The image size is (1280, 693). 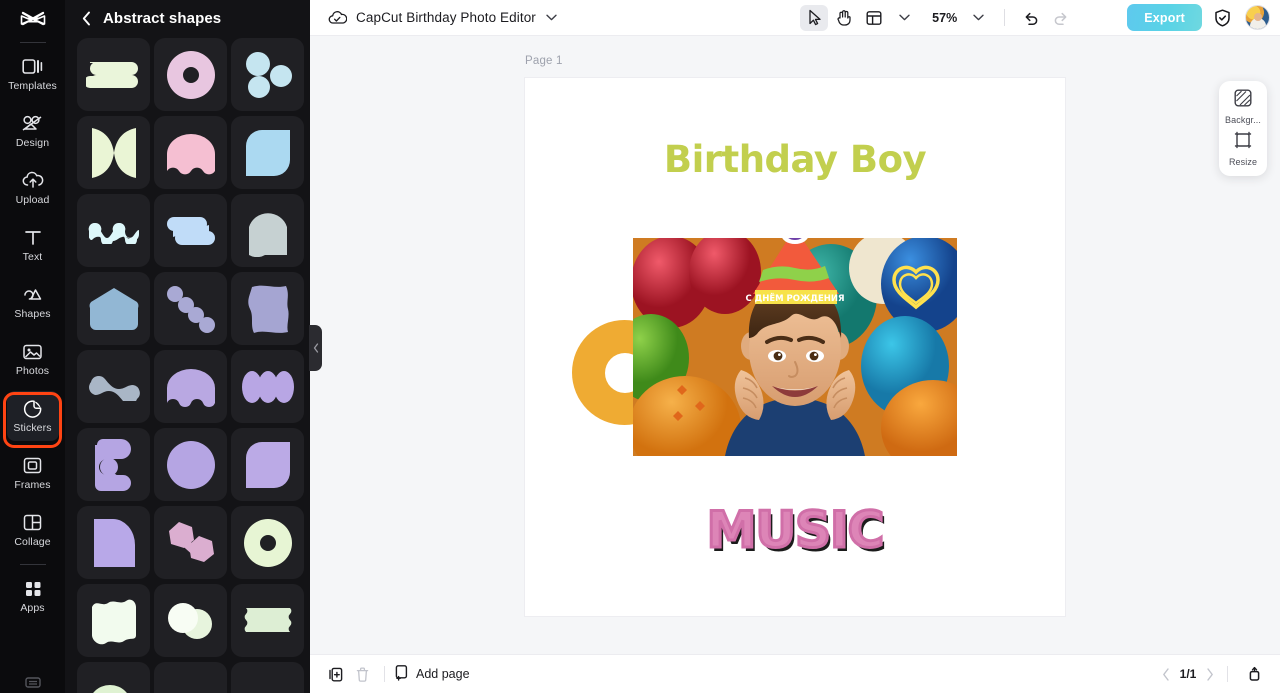 I want to click on shape-cell-donut-lime, so click(x=267, y=542).